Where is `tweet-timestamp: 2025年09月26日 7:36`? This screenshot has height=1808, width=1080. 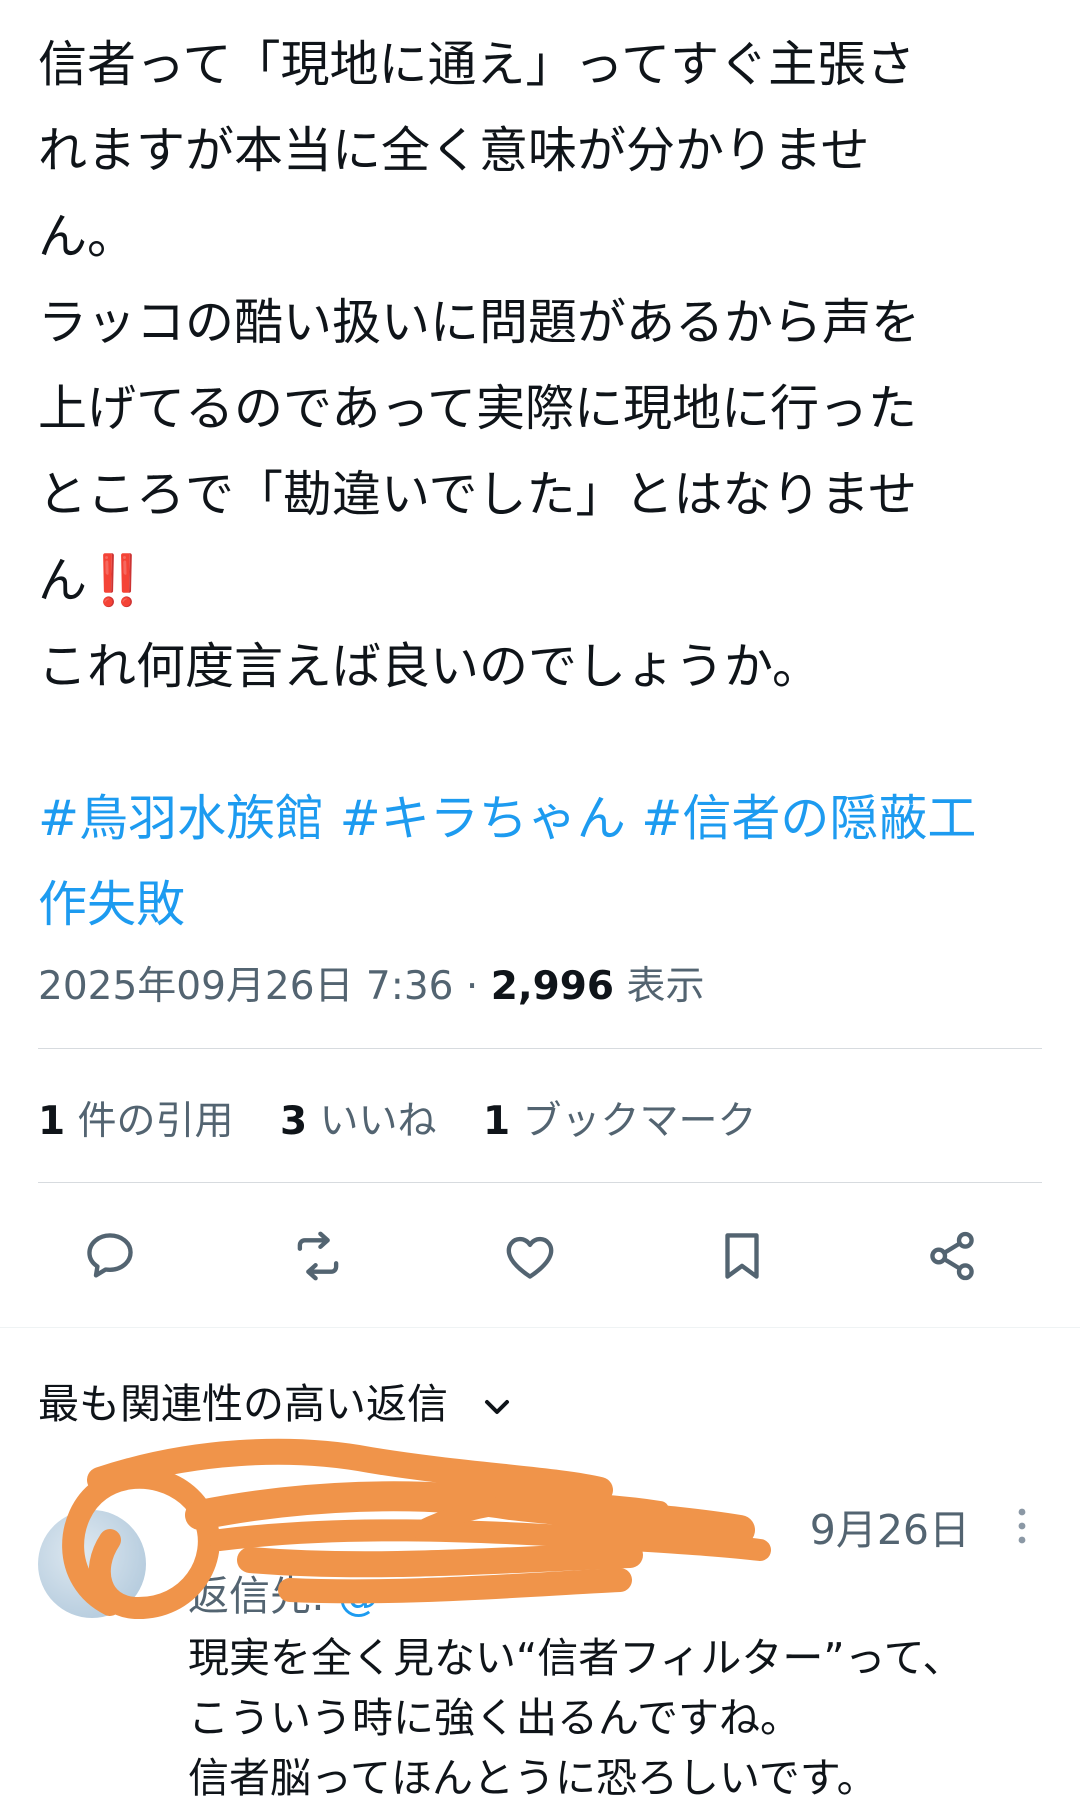
tweet-timestamp: 2025年09月26日 7:36 is located at coordinates (245, 986).